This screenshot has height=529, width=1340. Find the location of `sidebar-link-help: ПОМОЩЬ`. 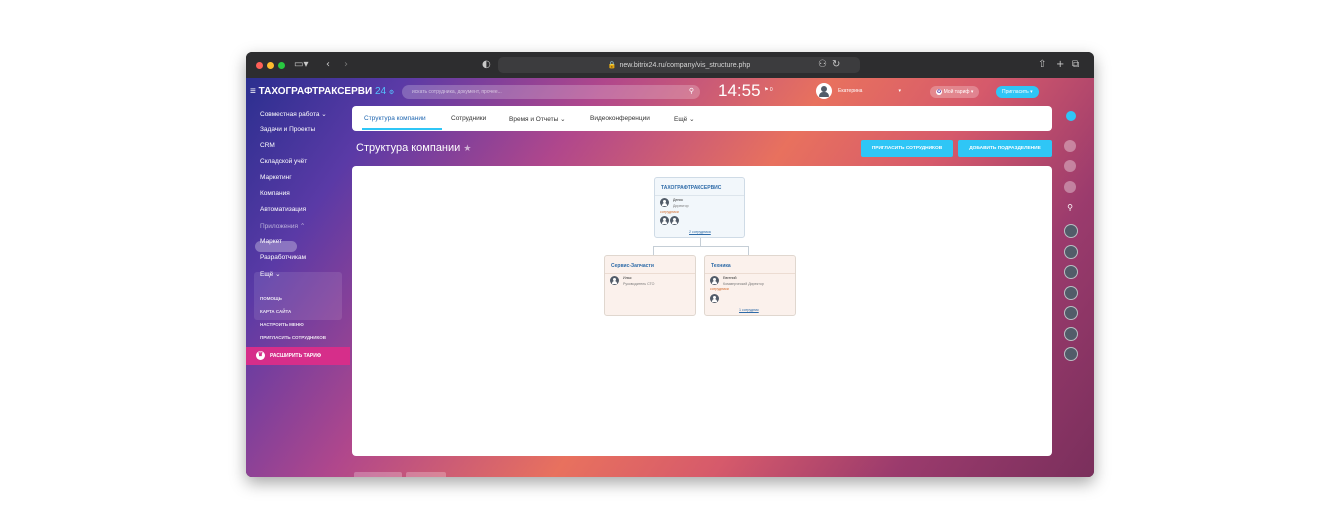

sidebar-link-help: ПОМОЩЬ is located at coordinates (271, 298).